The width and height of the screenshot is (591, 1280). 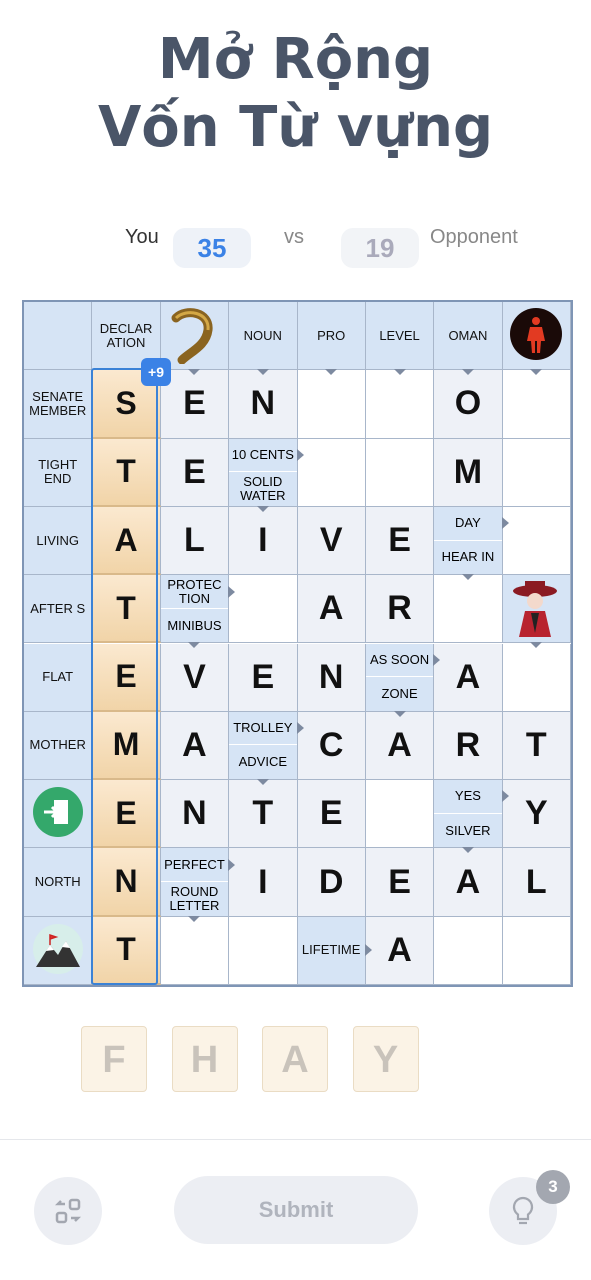 I want to click on split-clue-cell: PERFECT ROUND LETTER, so click(x=198, y=885).